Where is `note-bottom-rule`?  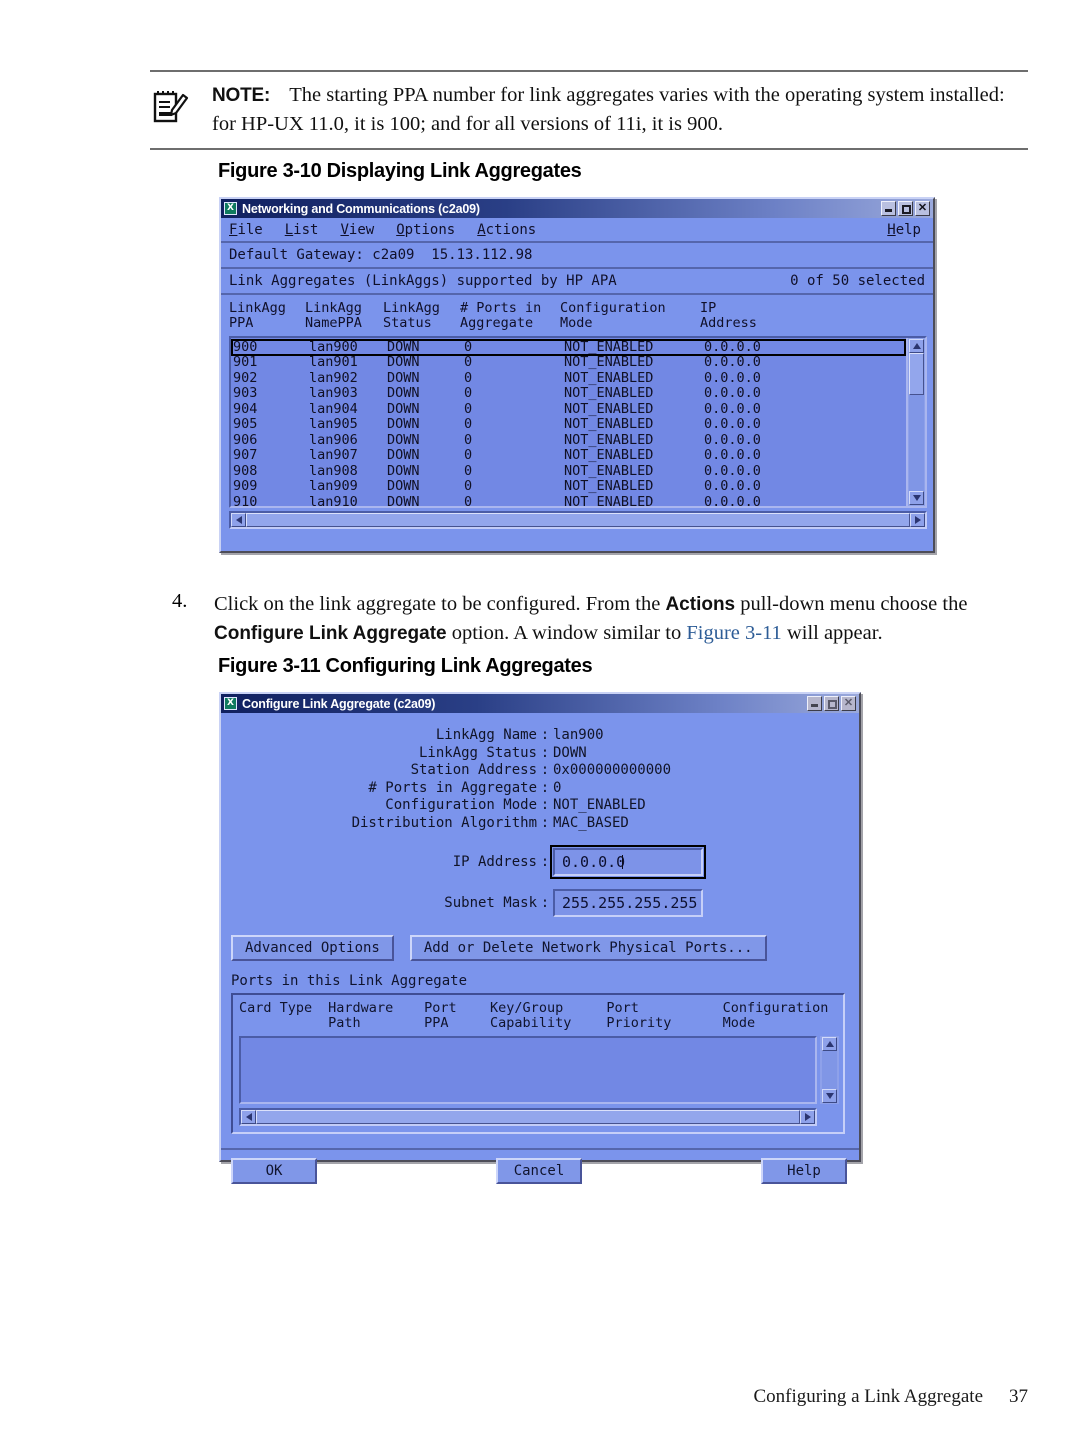
note-bottom-rule is located at coordinates (589, 149).